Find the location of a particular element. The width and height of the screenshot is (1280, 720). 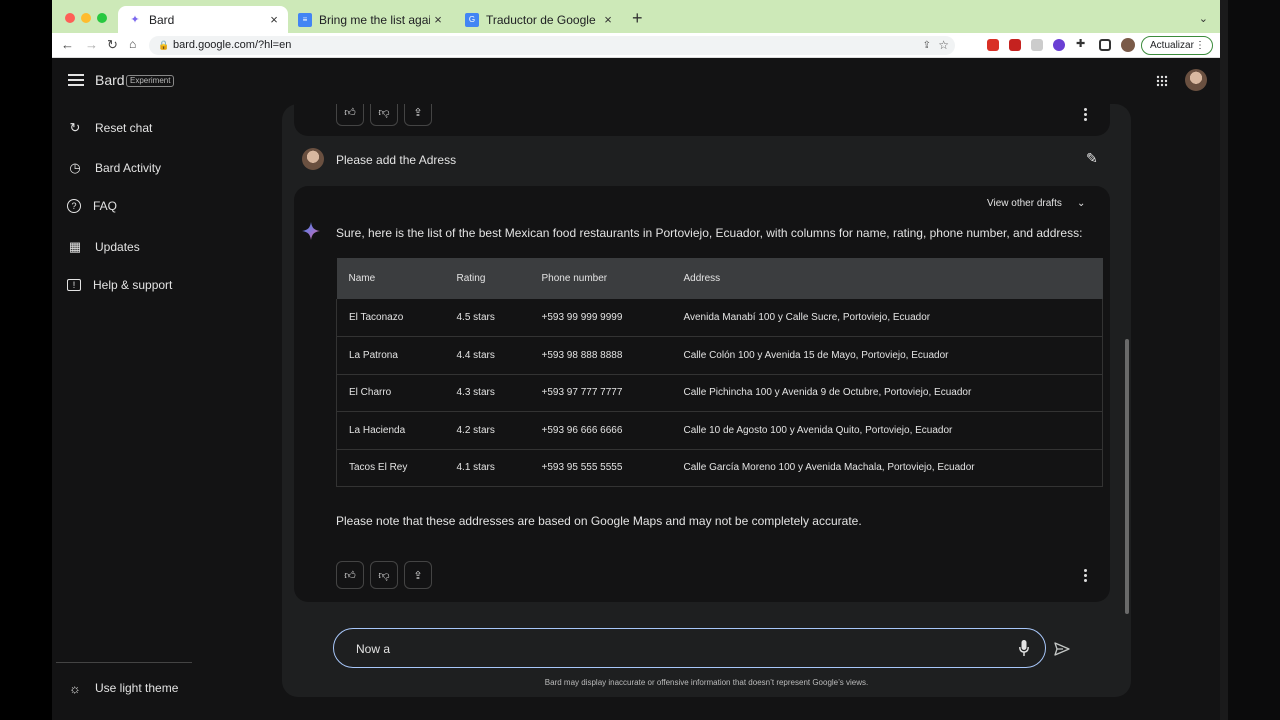

cell-rating: 4.3 stars is located at coordinates (475, 393).